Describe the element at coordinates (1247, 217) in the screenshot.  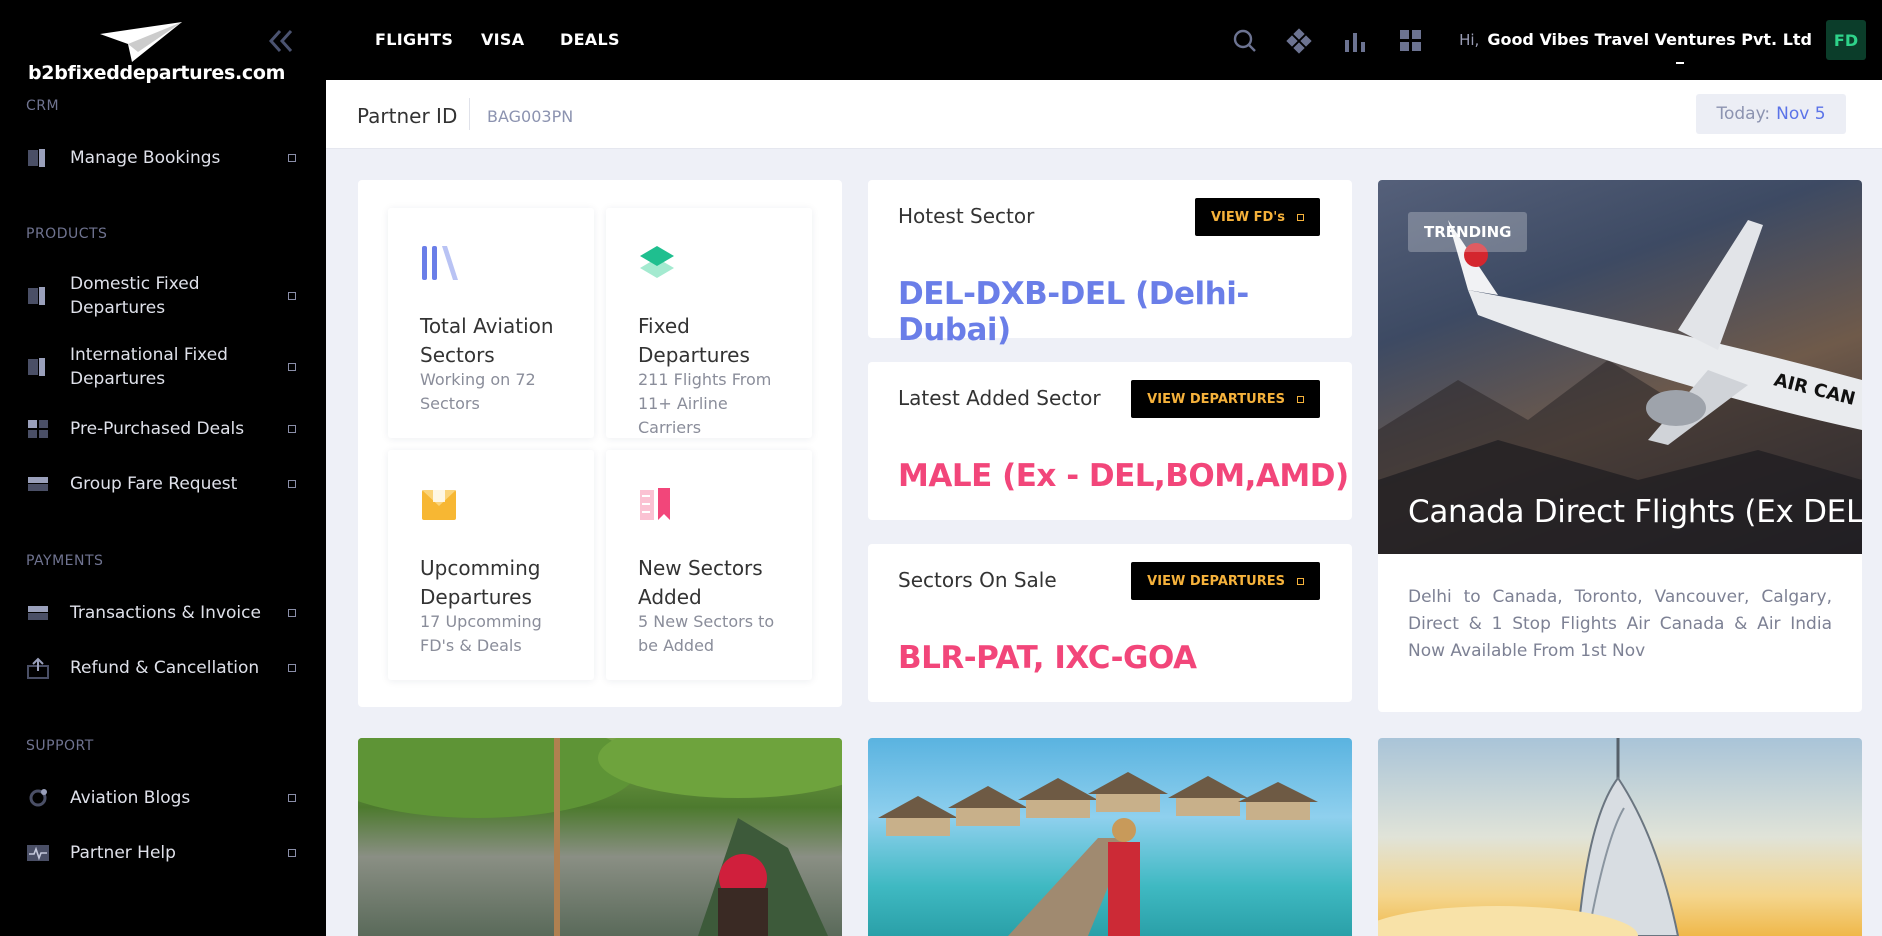
I see `button-label: VIEW FD's` at that location.